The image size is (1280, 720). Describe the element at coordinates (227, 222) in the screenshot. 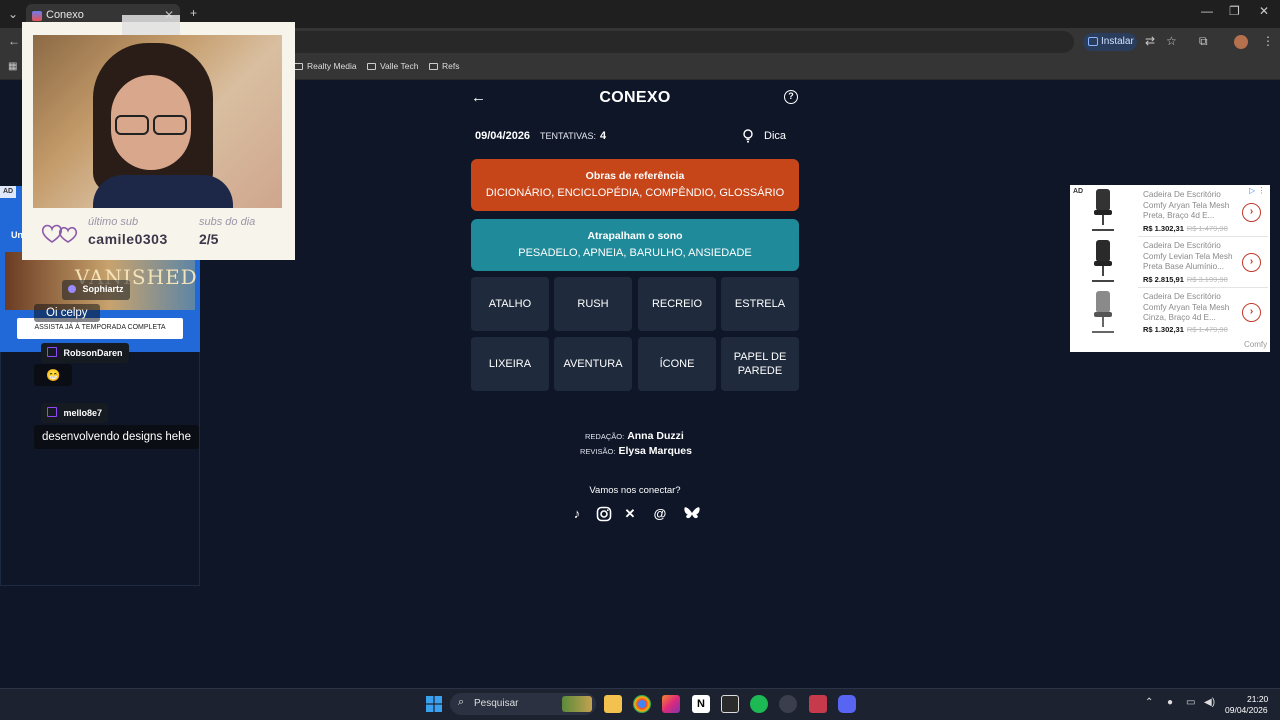

I see `subs-day-label: subs do dia` at that location.